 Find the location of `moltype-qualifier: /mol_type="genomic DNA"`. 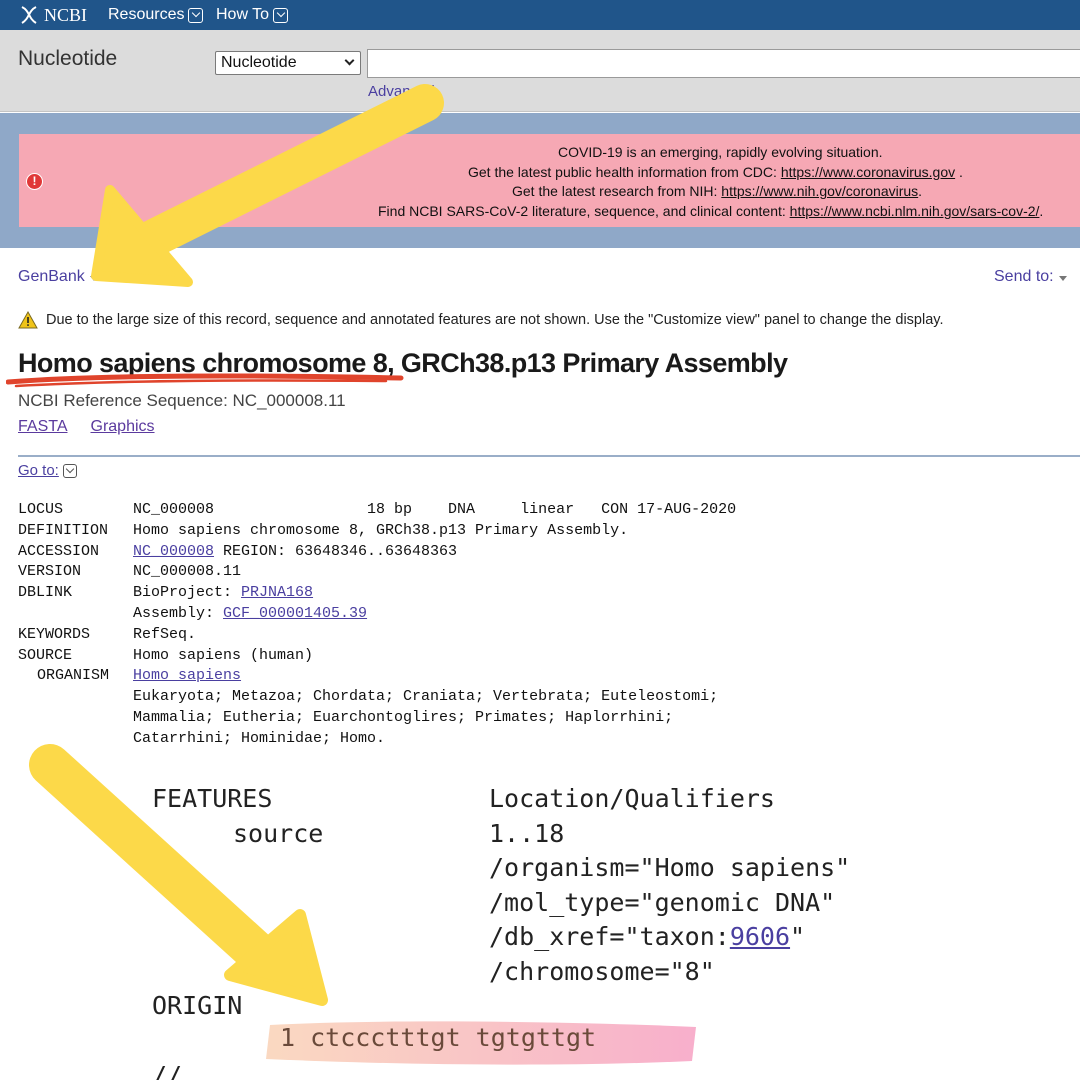

moltype-qualifier: /mol_type="genomic DNA" is located at coordinates (662, 902).